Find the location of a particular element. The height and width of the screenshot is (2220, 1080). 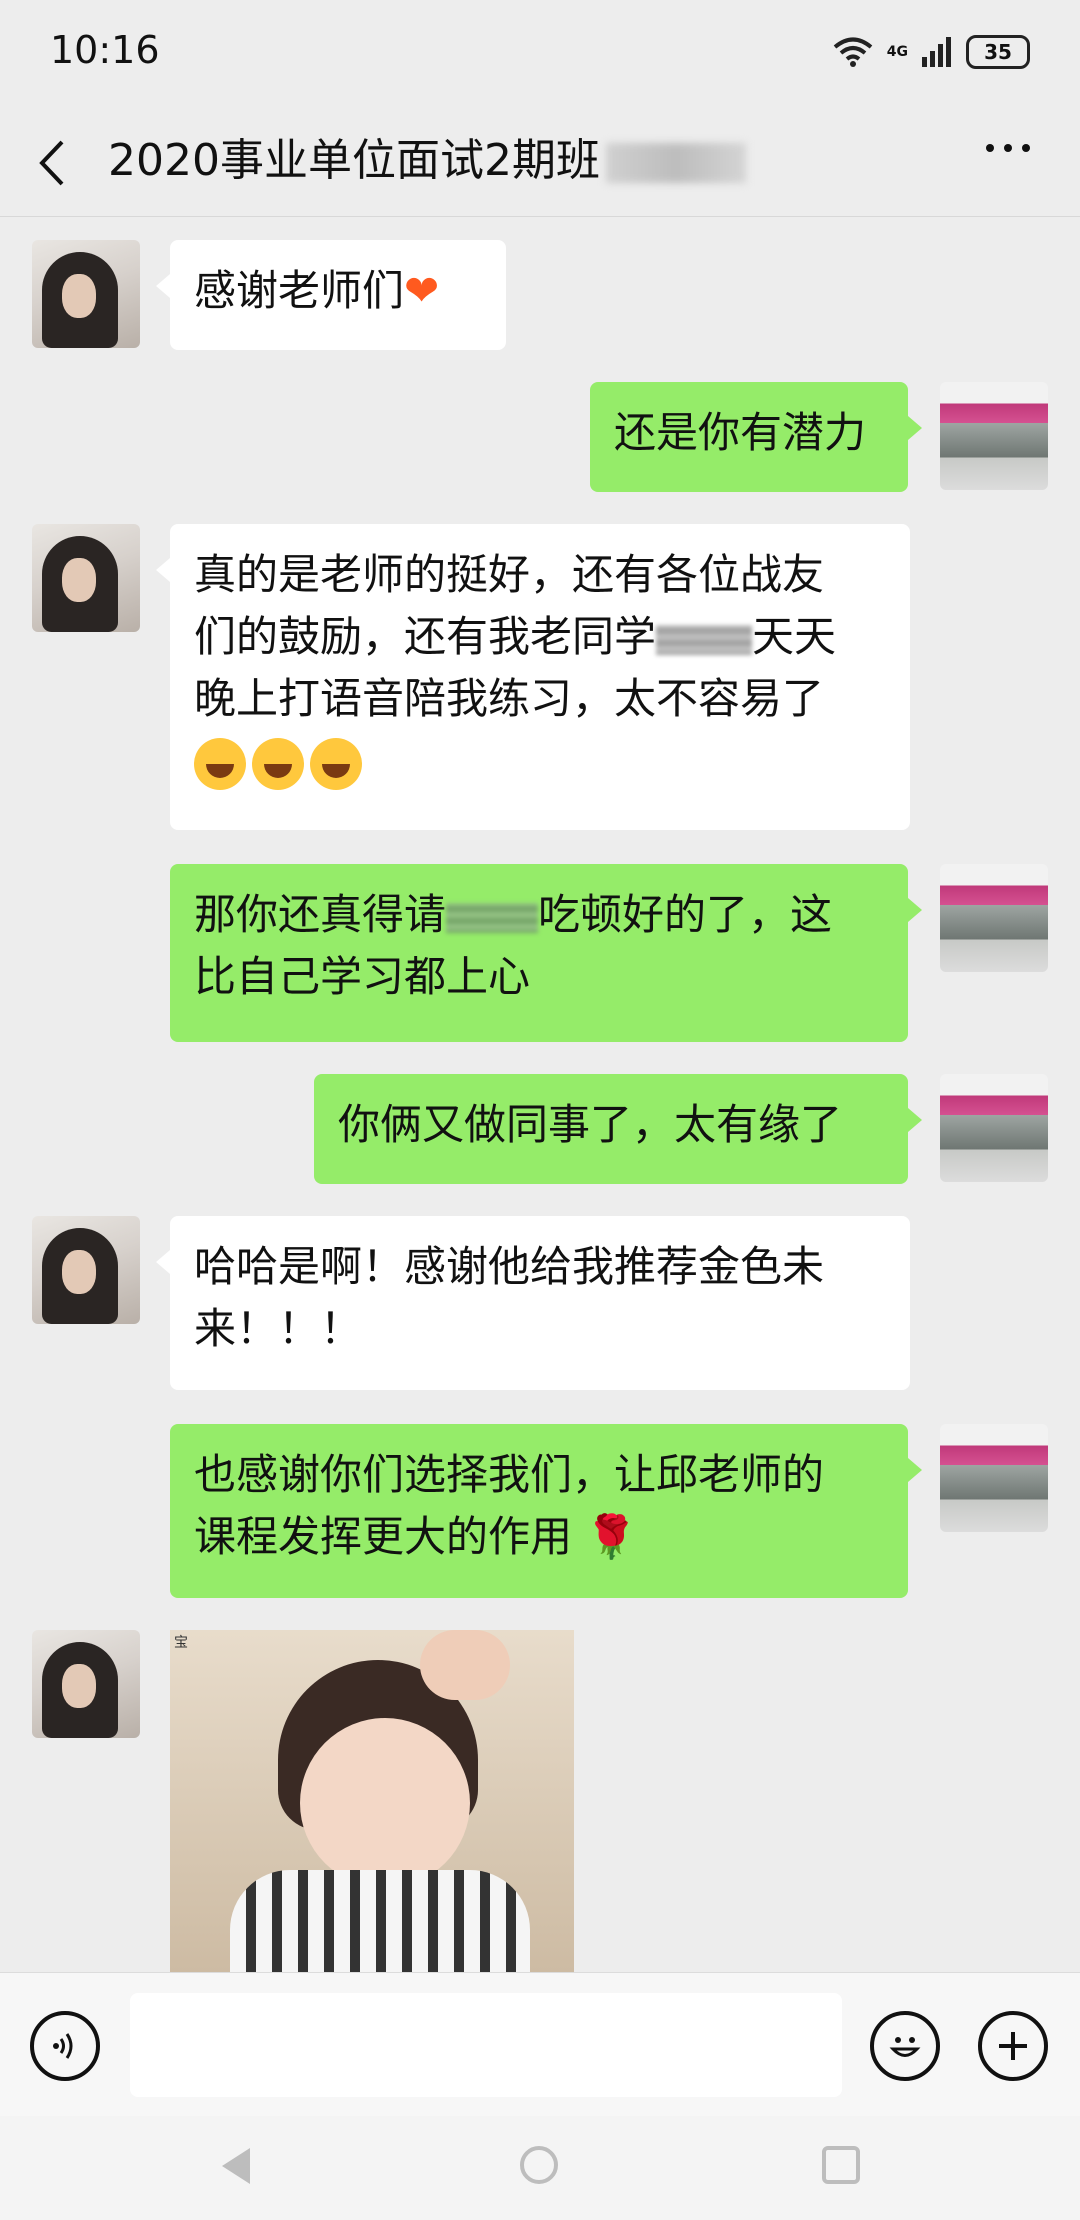

wifi-icon is located at coordinates (853, 52).